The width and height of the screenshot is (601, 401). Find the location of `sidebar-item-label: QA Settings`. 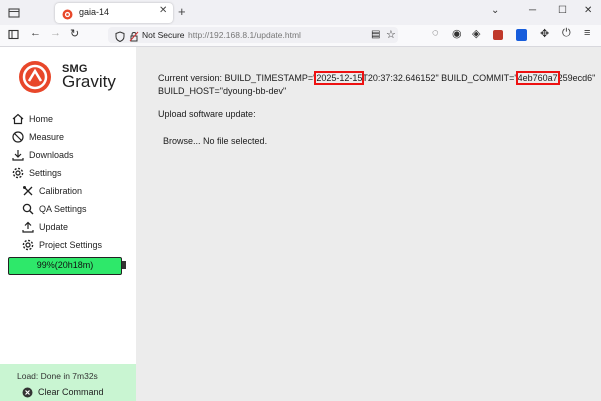

sidebar-item-label: QA Settings is located at coordinates (63, 209).